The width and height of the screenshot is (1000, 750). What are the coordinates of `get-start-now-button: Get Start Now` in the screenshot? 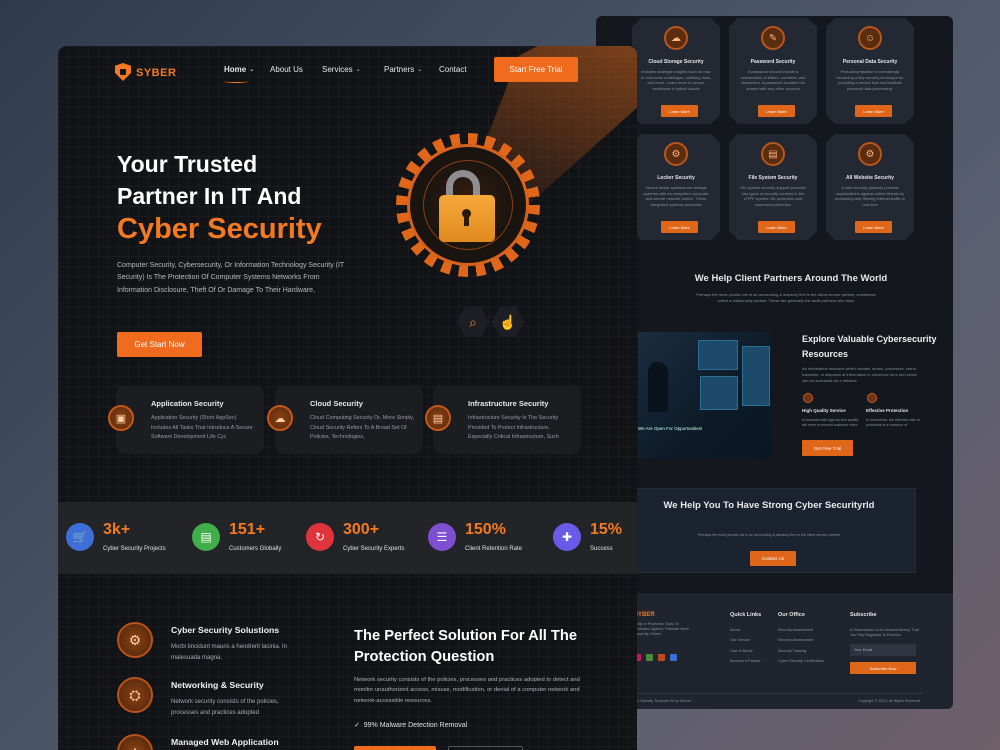 It's located at (159, 344).